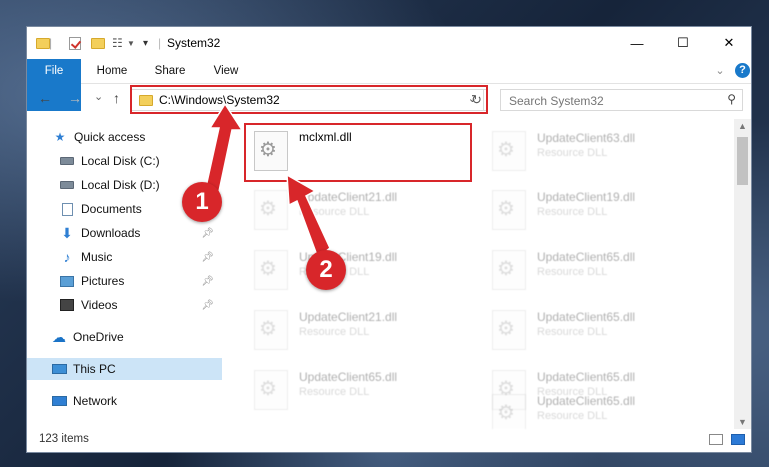 The width and height of the screenshot is (769, 467). Describe the element at coordinates (267, 181) in the screenshot. I see `annotation-arrows` at that location.